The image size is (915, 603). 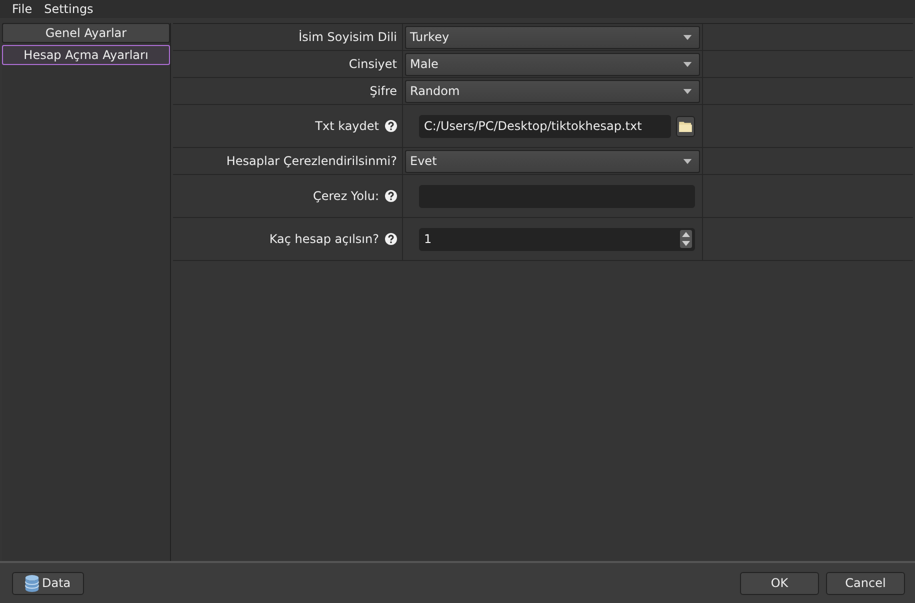 I want to click on menu-item: File, so click(x=22, y=9).